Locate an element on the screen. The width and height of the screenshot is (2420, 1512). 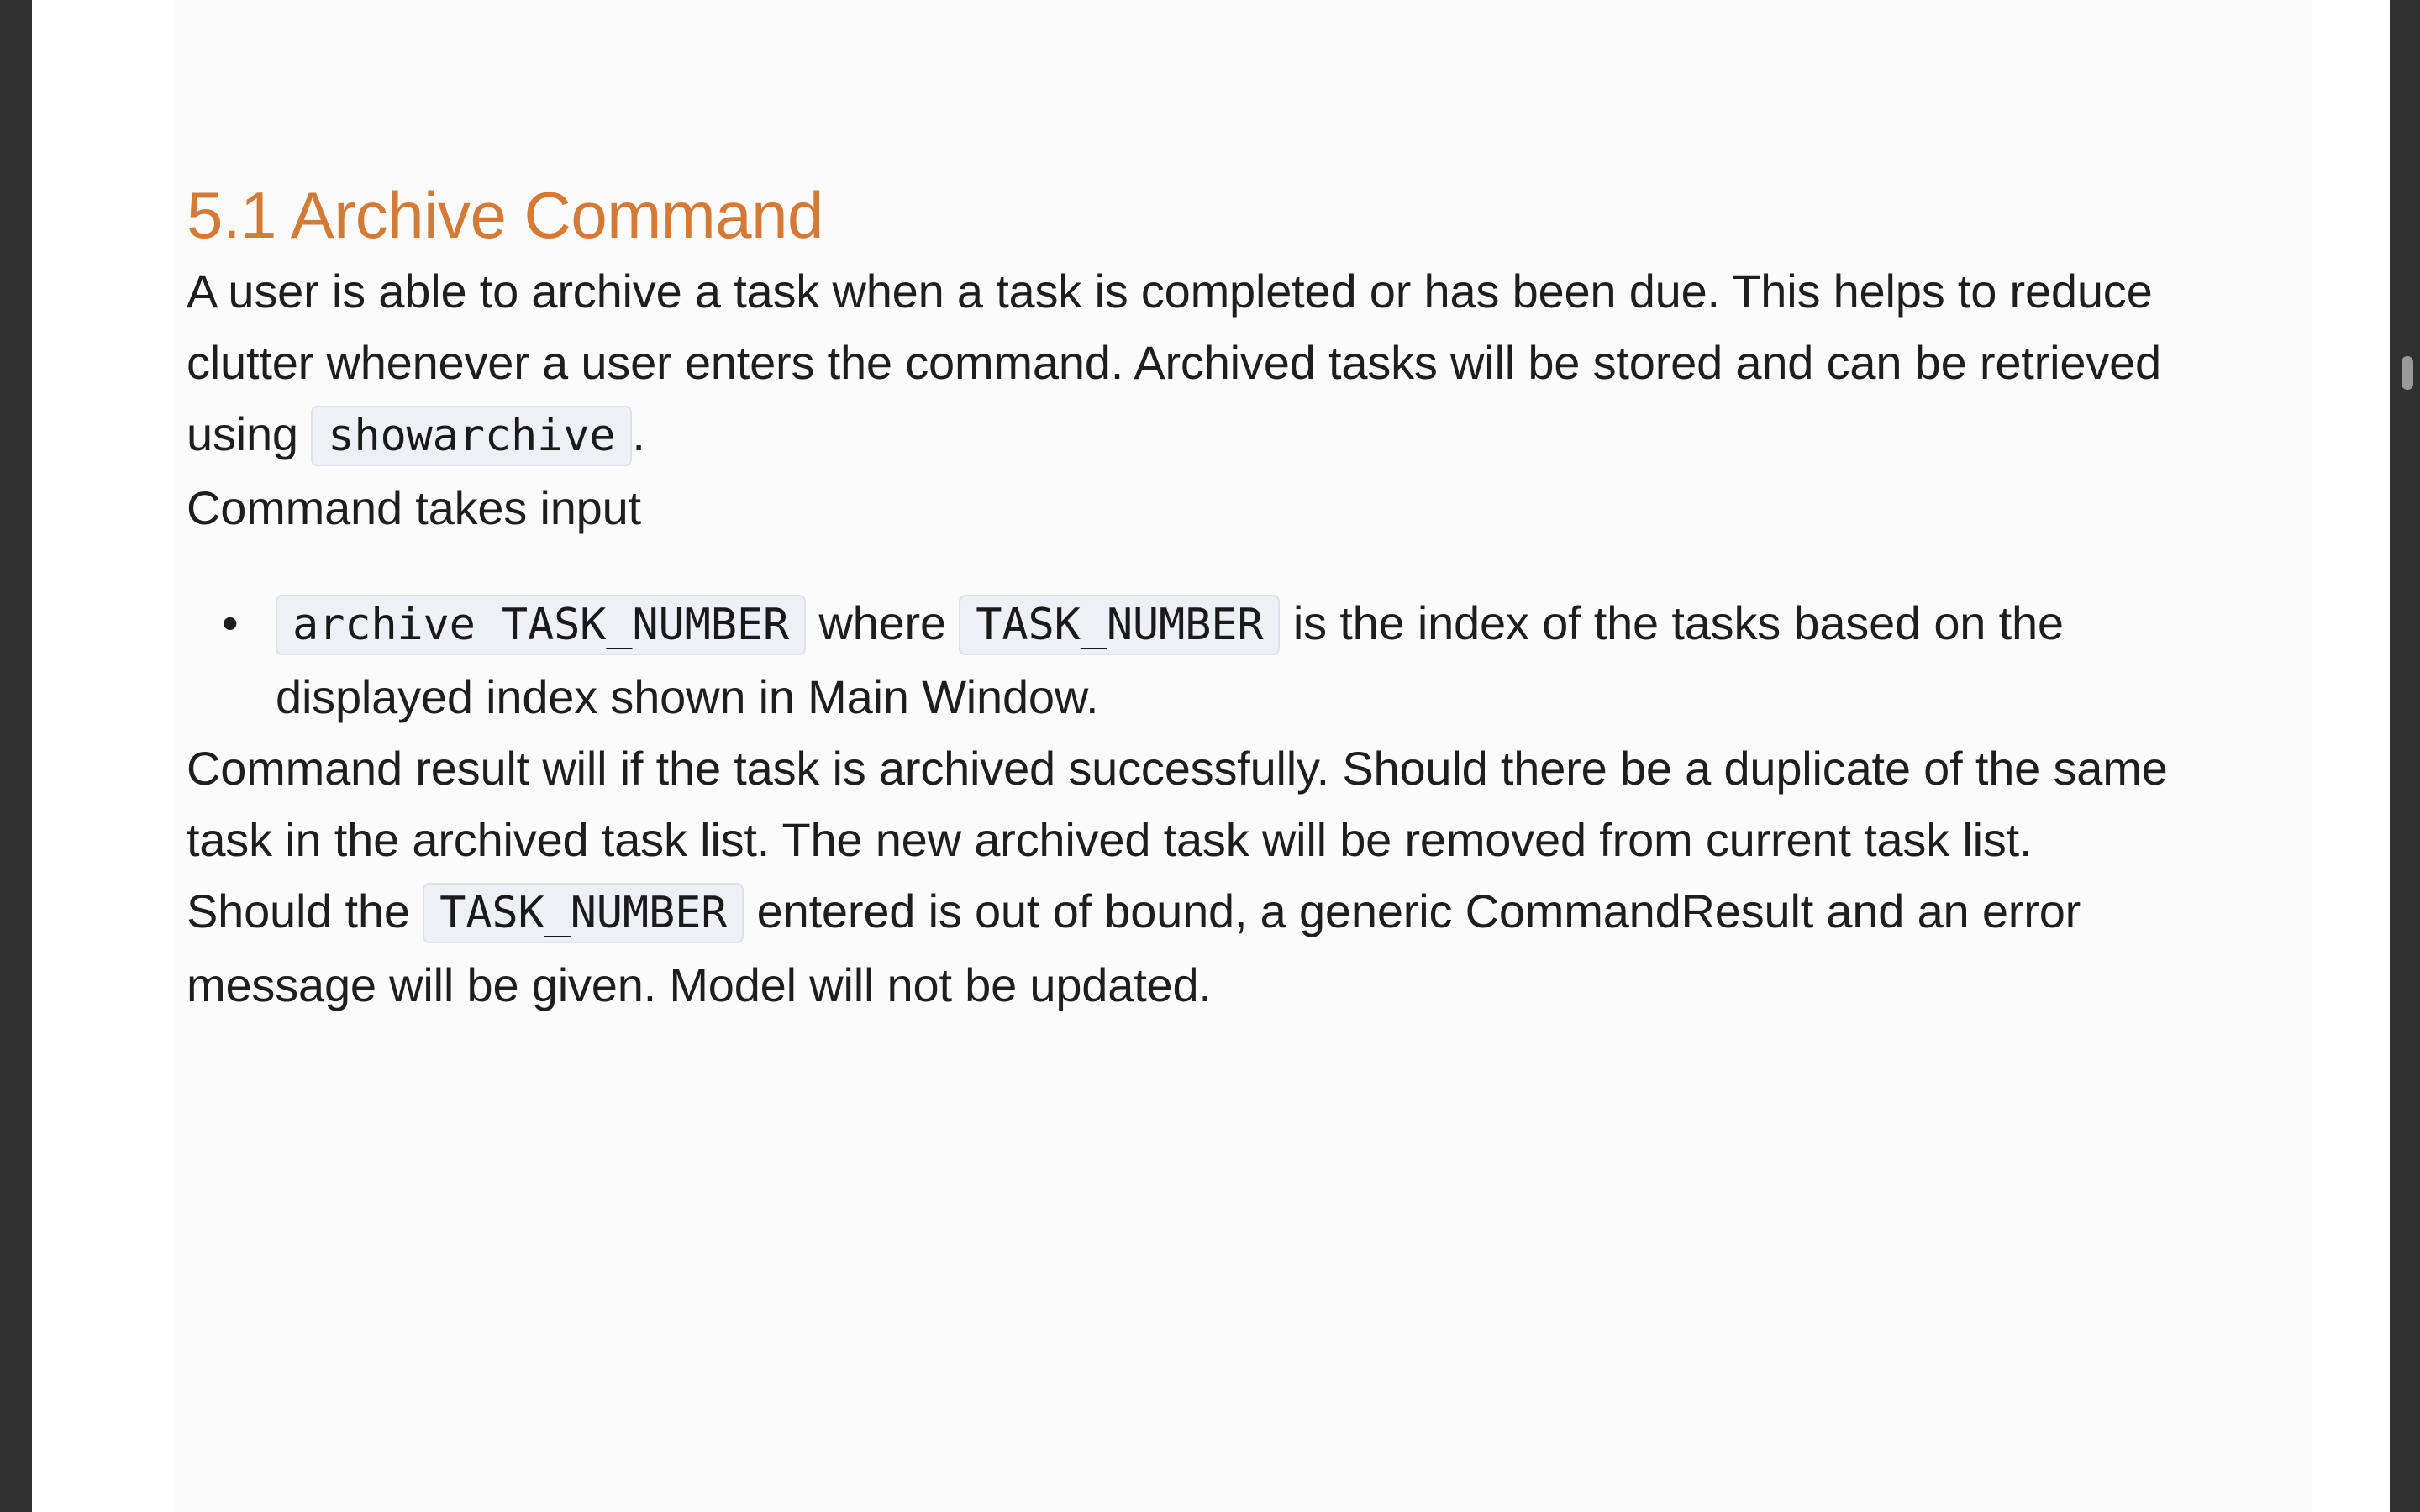
inline-code-showarchive: showarchive is located at coordinates (472, 436).